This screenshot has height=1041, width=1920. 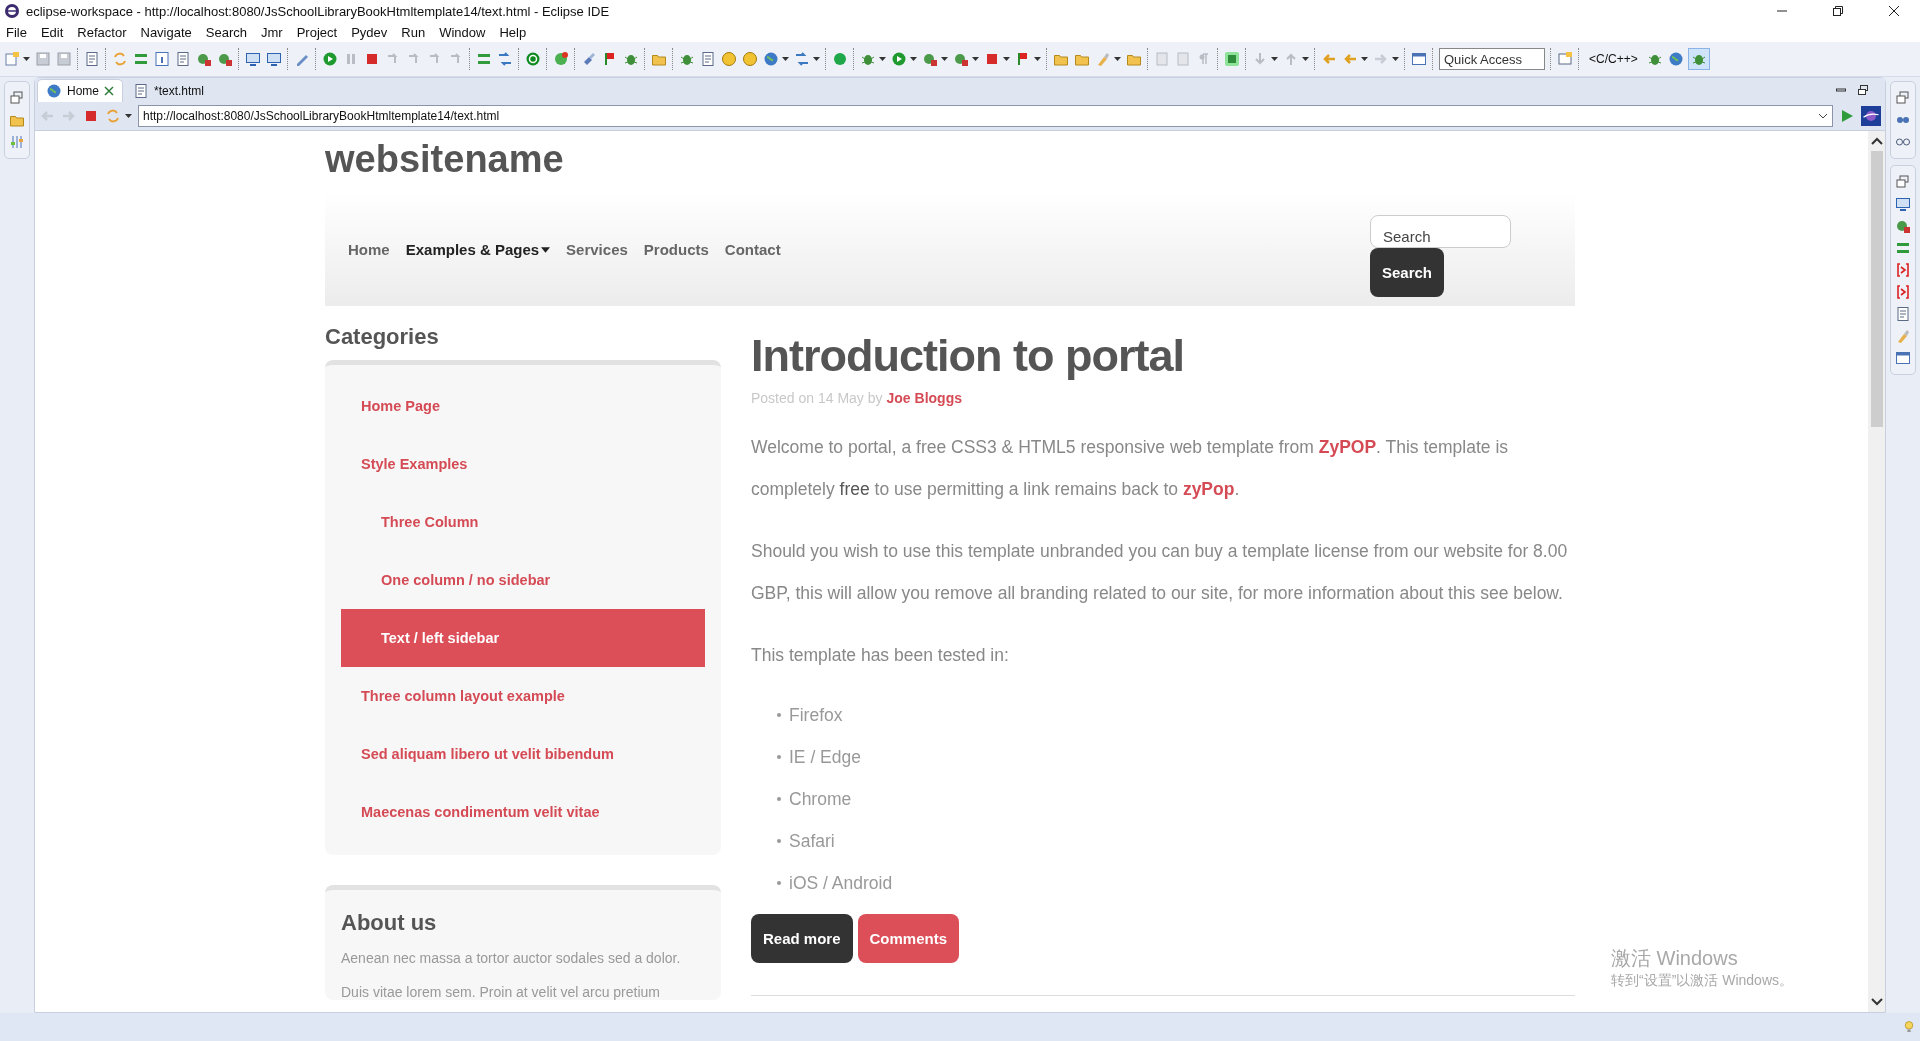 What do you see at coordinates (985, 116) in the screenshot?
I see `url-field: http://localhost:8080/JsSchoolLibraryBookHtmltemplate14/text.html` at bounding box center [985, 116].